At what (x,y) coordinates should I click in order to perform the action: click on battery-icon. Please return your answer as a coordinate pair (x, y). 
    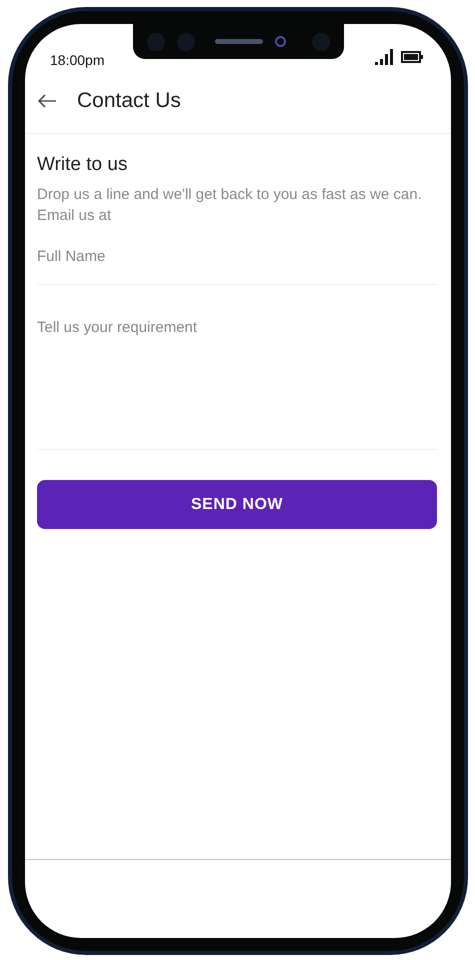
    Looking at the image, I should click on (412, 57).